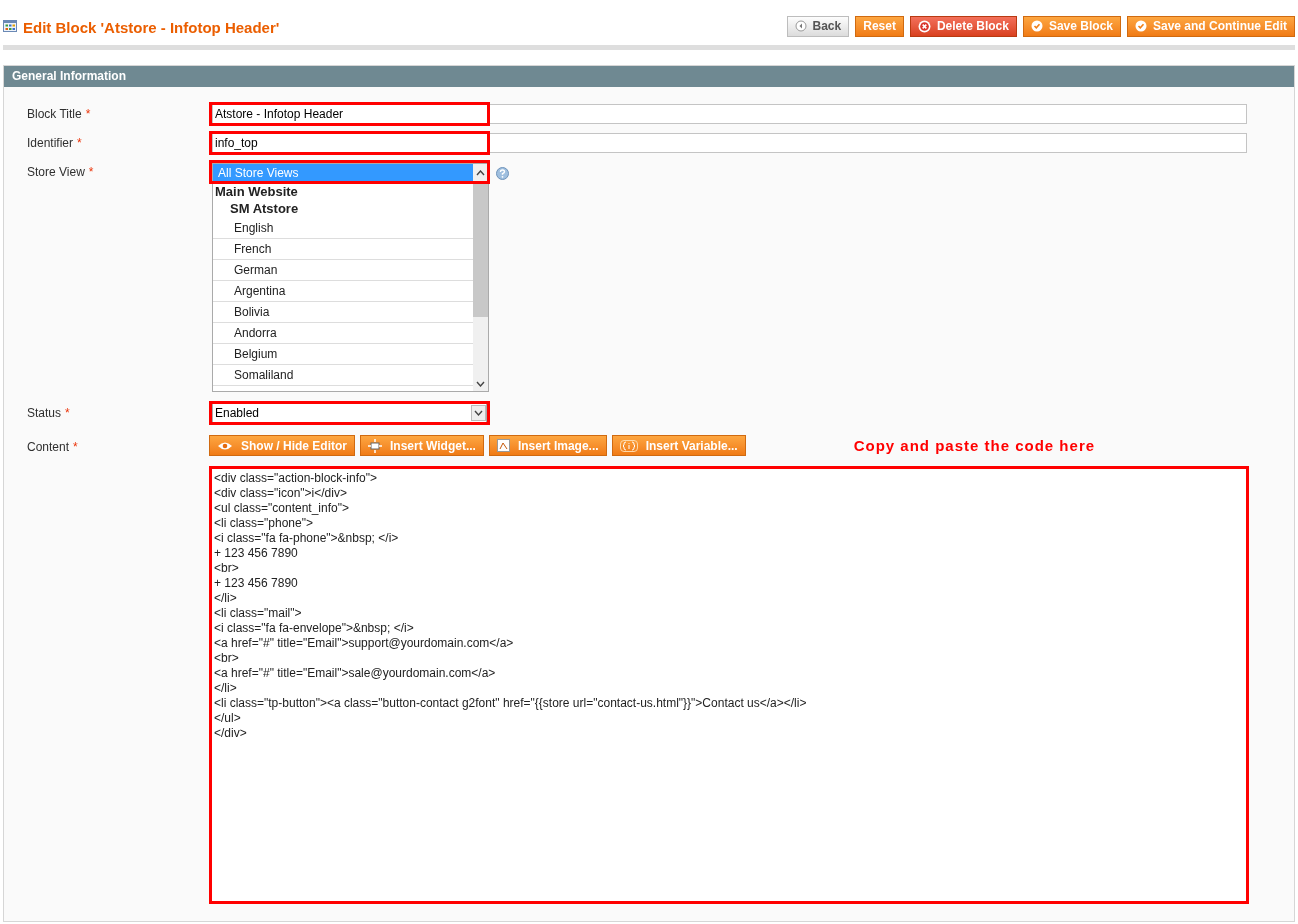 The height and width of the screenshot is (924, 1298). Describe the element at coordinates (343, 270) in the screenshot. I see `store-view-option: German` at that location.